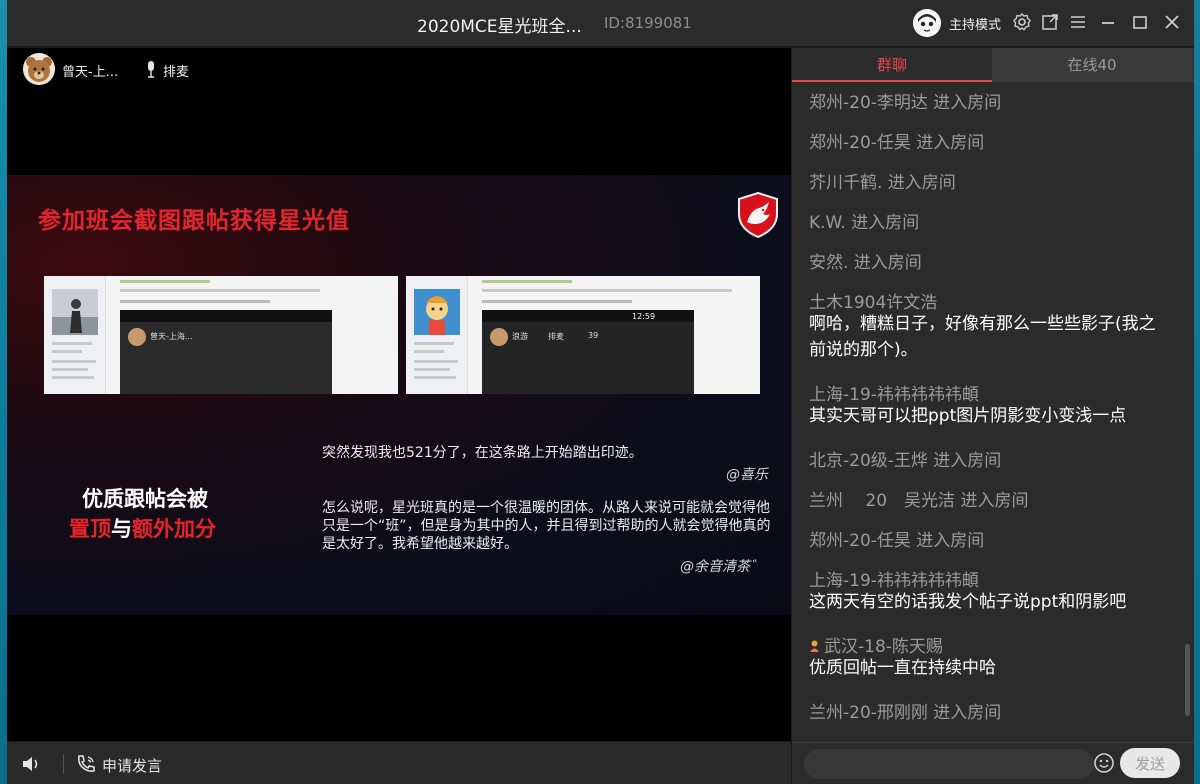  I want to click on user-badge-icon, so click(814, 644).